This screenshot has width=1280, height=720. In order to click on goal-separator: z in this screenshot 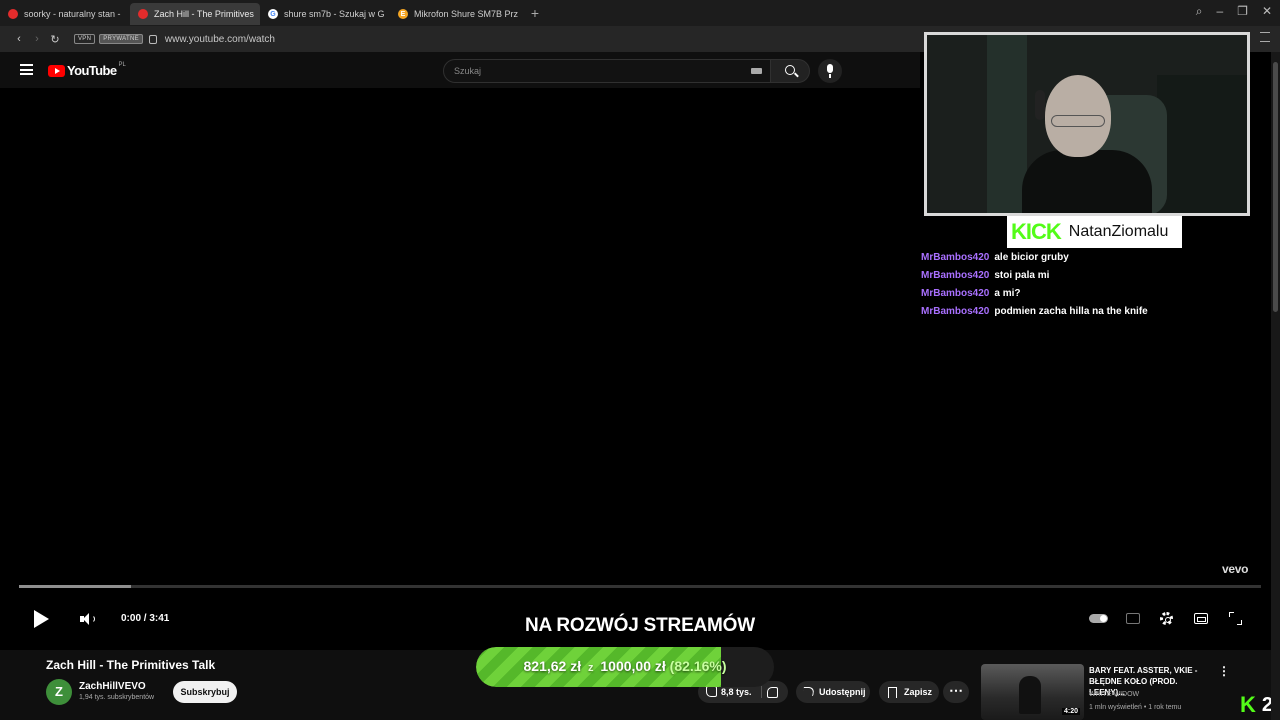, I will do `click(591, 668)`.